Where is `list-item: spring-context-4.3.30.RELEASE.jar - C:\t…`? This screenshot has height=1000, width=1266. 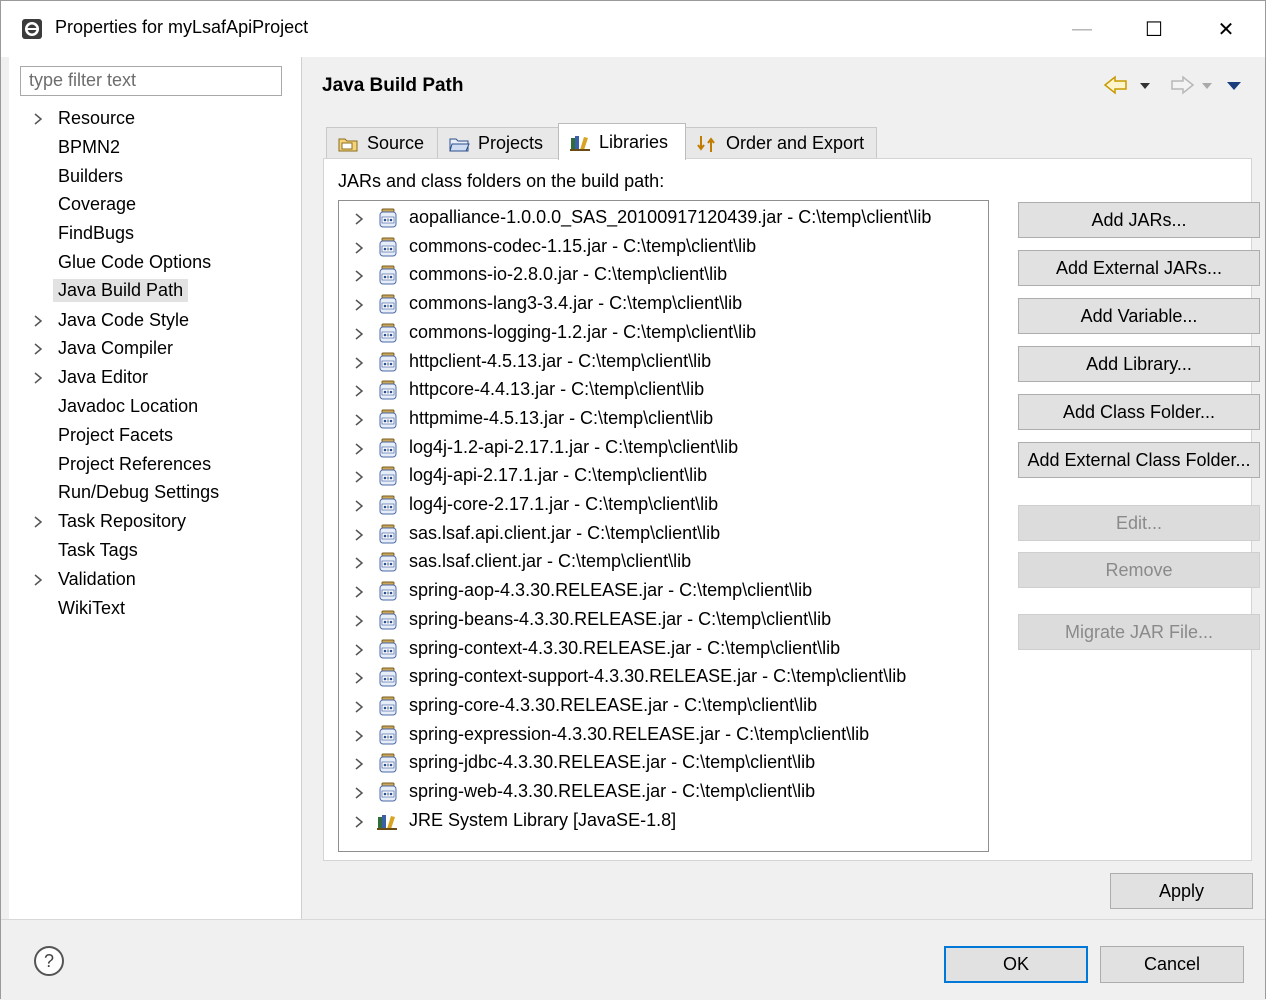 list-item: spring-context-4.3.30.RELEASE.jar - C:\t… is located at coordinates (663, 649).